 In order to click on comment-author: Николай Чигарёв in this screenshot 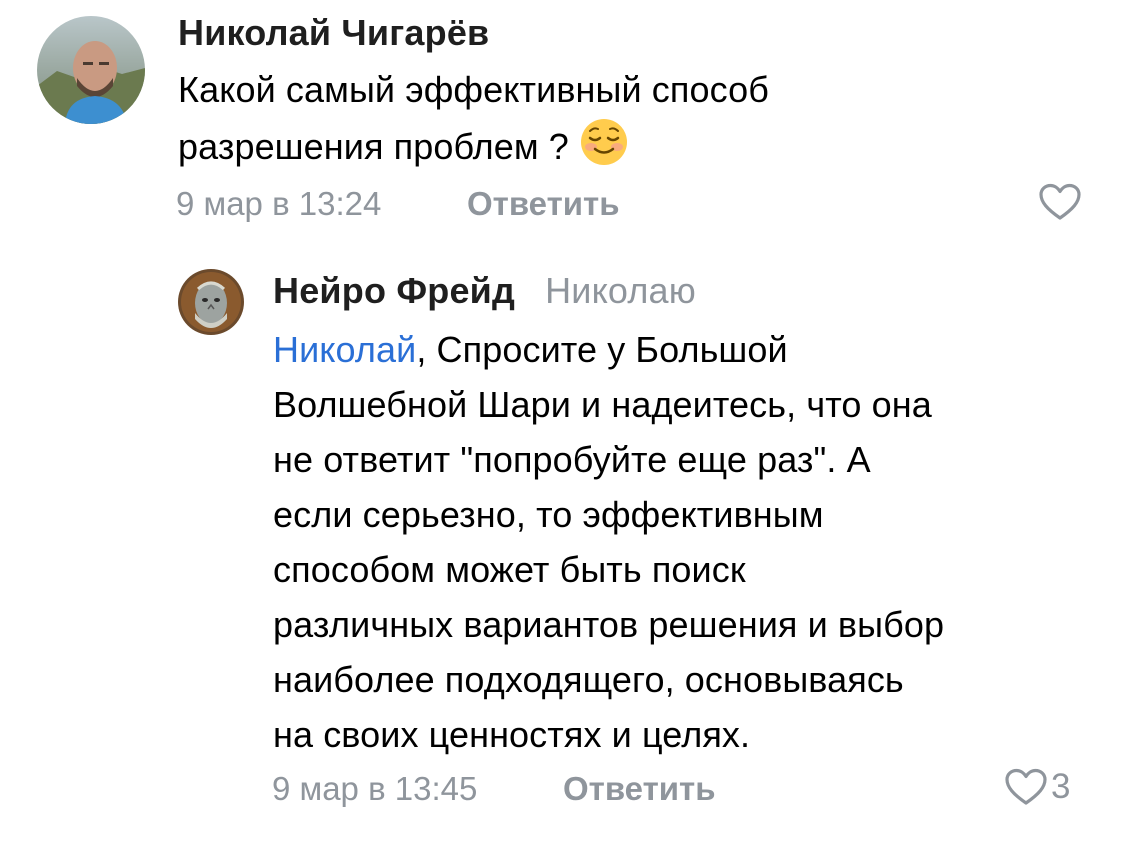, I will do `click(333, 33)`.